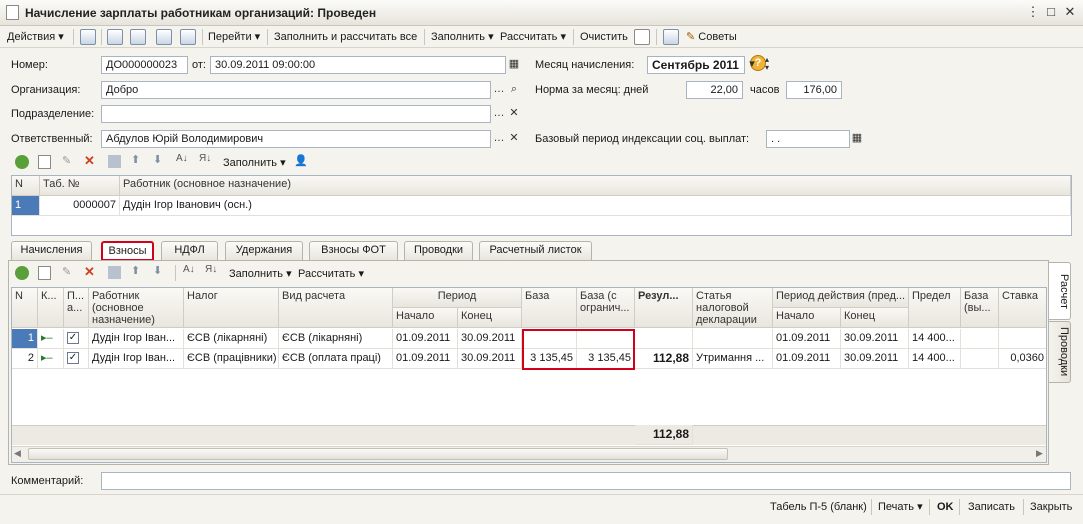 This screenshot has height=524, width=1083. Describe the element at coordinates (378, 454) in the screenshot. I see `scrollbar-thumb` at that location.